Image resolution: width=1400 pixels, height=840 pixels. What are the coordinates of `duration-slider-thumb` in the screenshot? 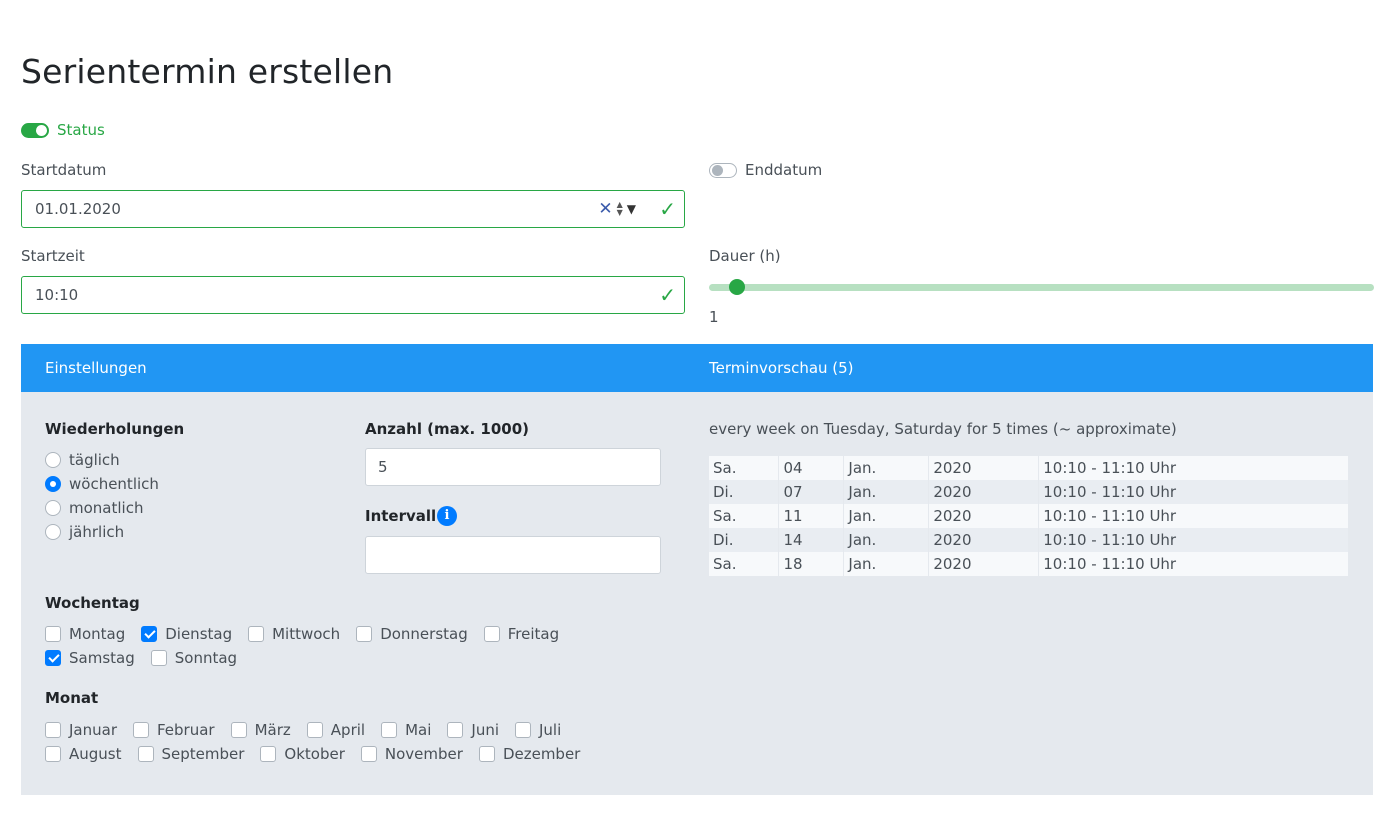 It's located at (737, 287).